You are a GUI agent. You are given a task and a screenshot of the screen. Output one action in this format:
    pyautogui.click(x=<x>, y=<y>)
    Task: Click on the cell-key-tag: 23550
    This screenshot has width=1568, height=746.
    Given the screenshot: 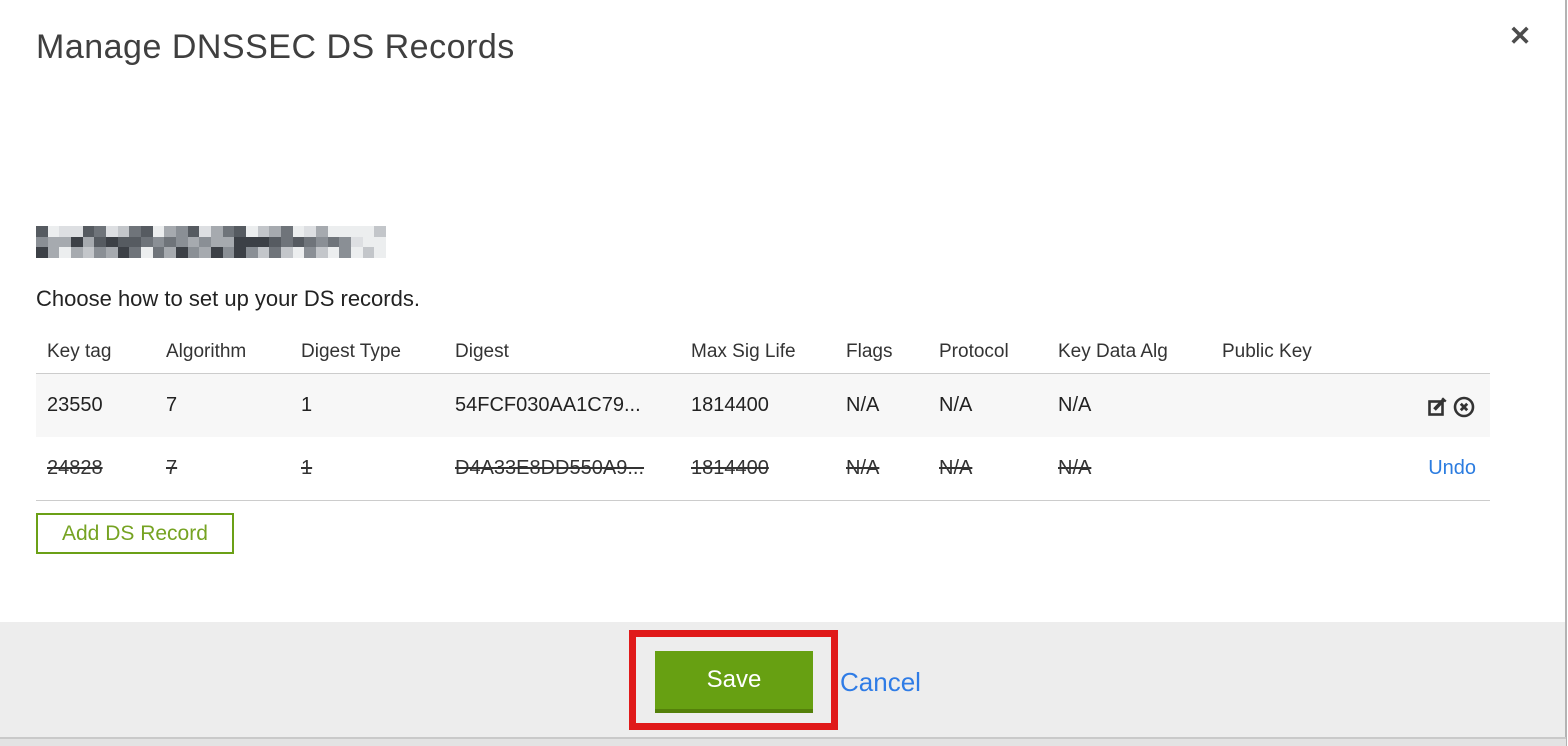 What is the action you would take?
    pyautogui.click(x=75, y=405)
    